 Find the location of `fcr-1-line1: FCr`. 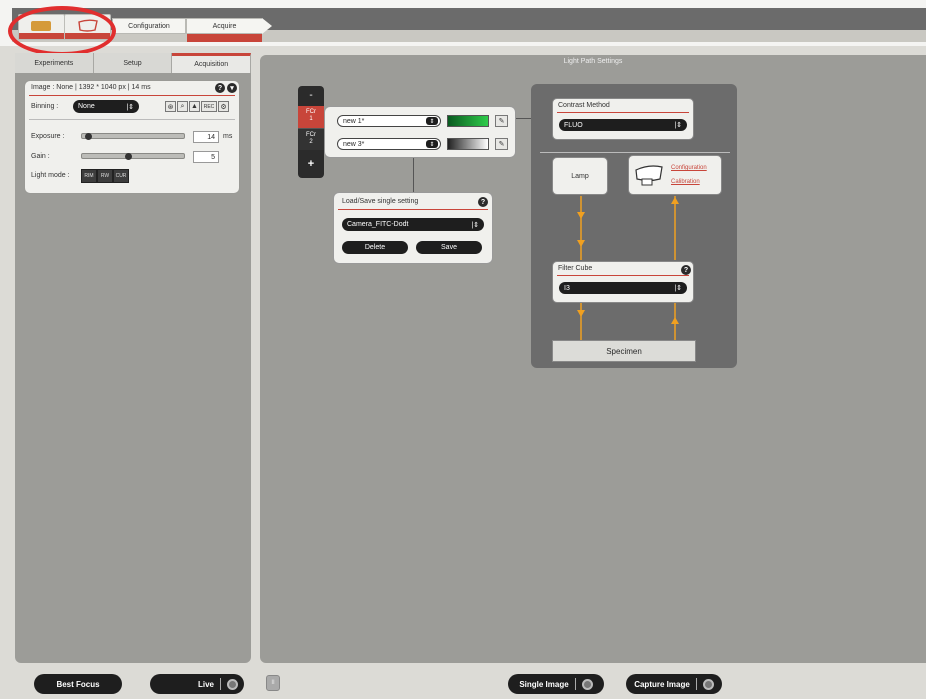

fcr-1-line1: FCr is located at coordinates (311, 112).